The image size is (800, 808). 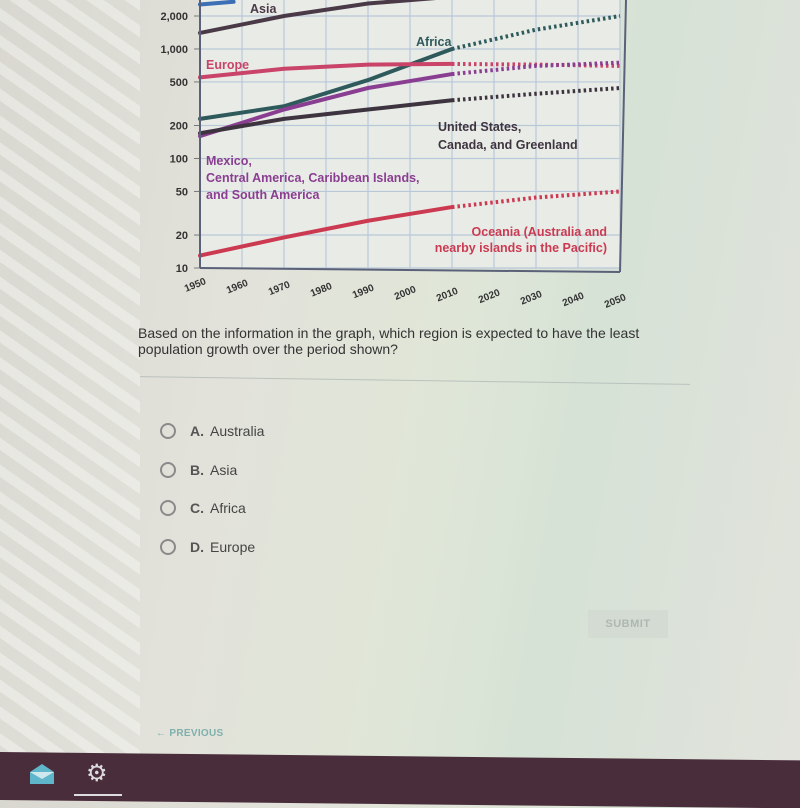 What do you see at coordinates (628, 624) in the screenshot?
I see `submit-button: SUBMIT` at bounding box center [628, 624].